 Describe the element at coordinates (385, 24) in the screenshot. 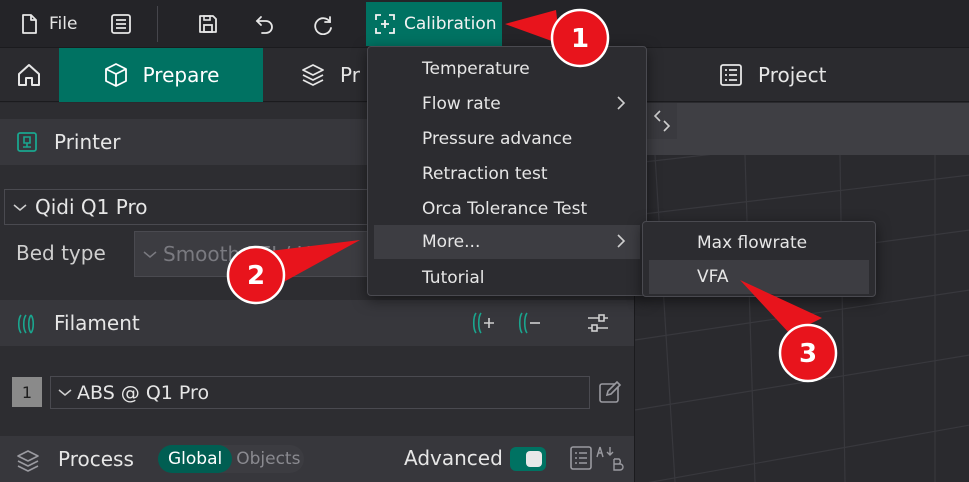

I see `calibration-icon` at that location.